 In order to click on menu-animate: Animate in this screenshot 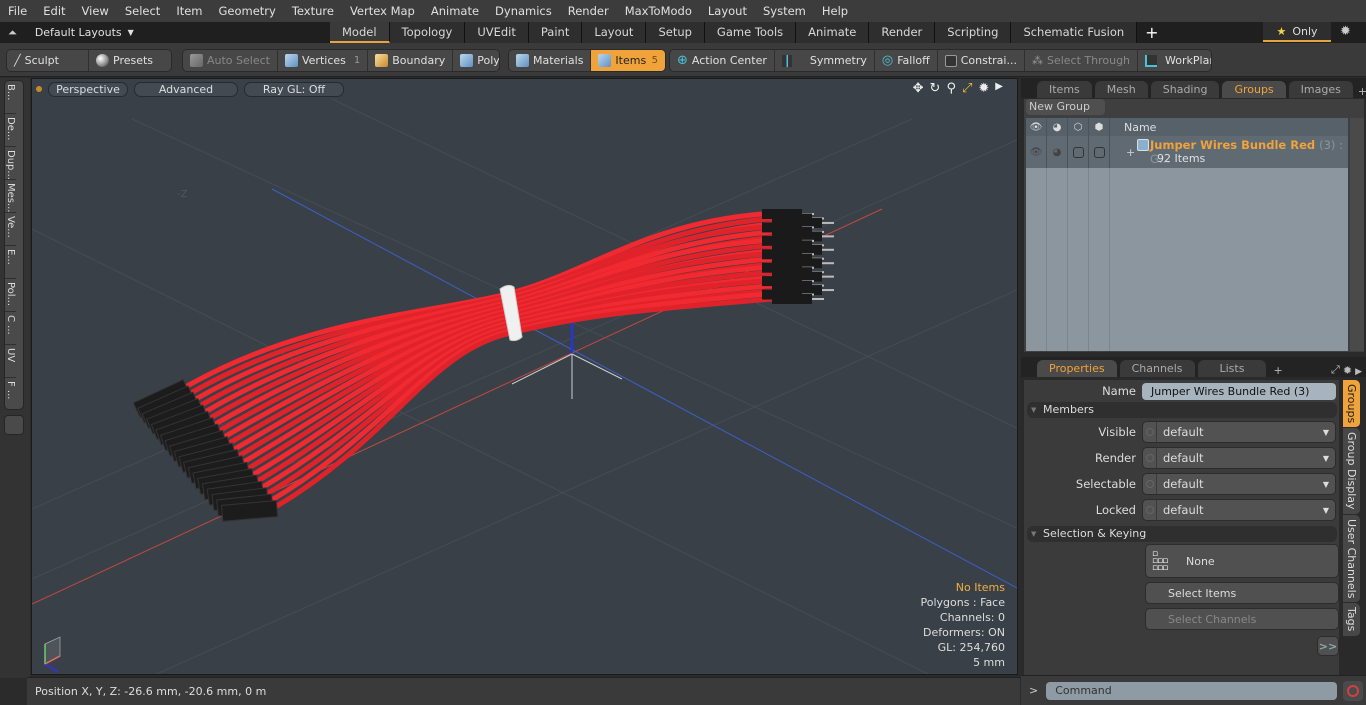, I will do `click(455, 11)`.